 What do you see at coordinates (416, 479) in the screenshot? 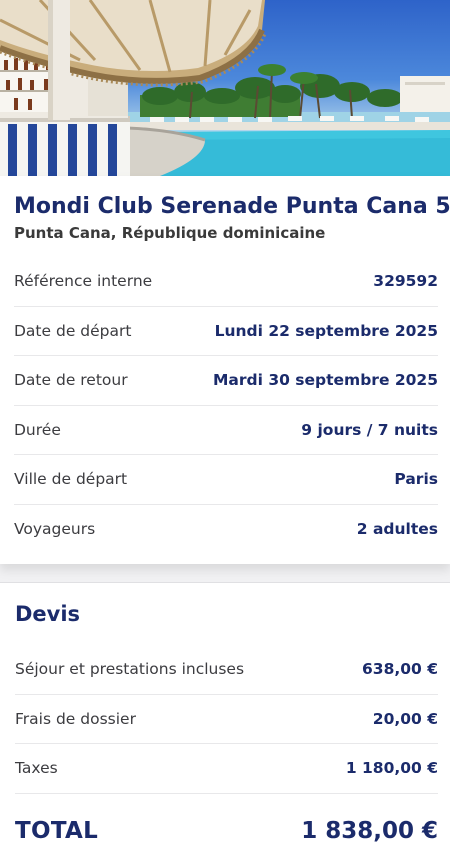
I see `detail-value: Paris` at bounding box center [416, 479].